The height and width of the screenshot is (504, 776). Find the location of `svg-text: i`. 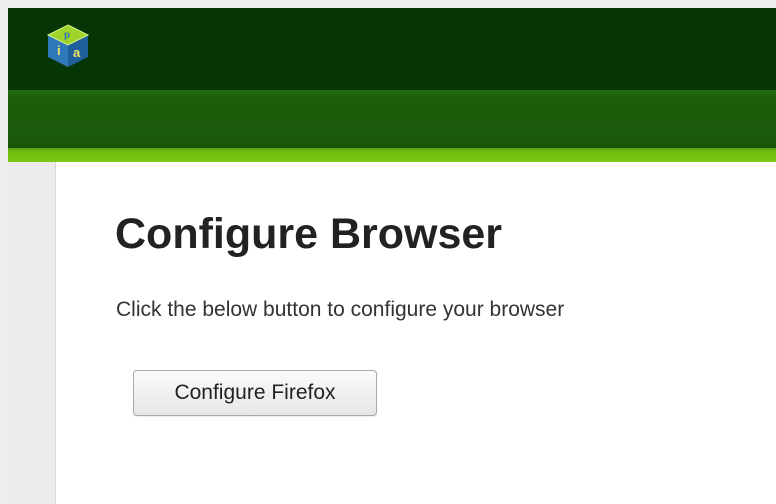

svg-text: i is located at coordinates (59, 50).